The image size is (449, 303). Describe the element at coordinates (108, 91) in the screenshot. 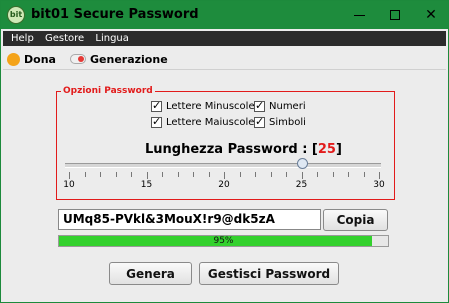

I see `password-options-title: Opzioni Password` at that location.